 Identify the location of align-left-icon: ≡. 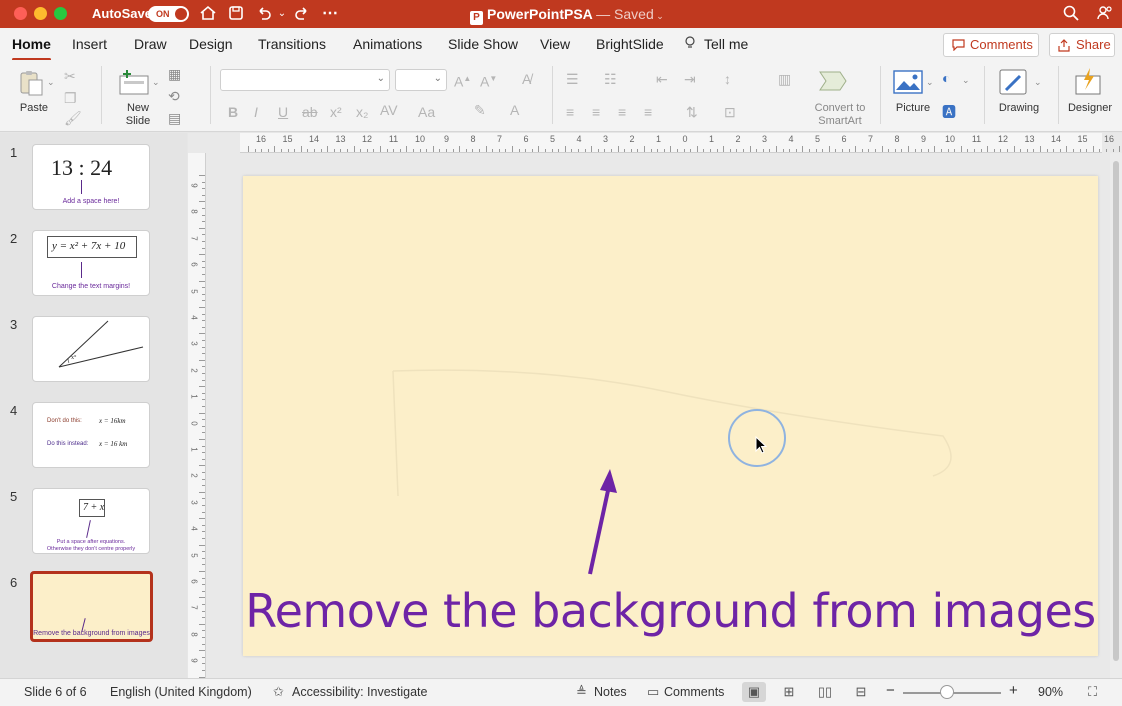
(570, 112).